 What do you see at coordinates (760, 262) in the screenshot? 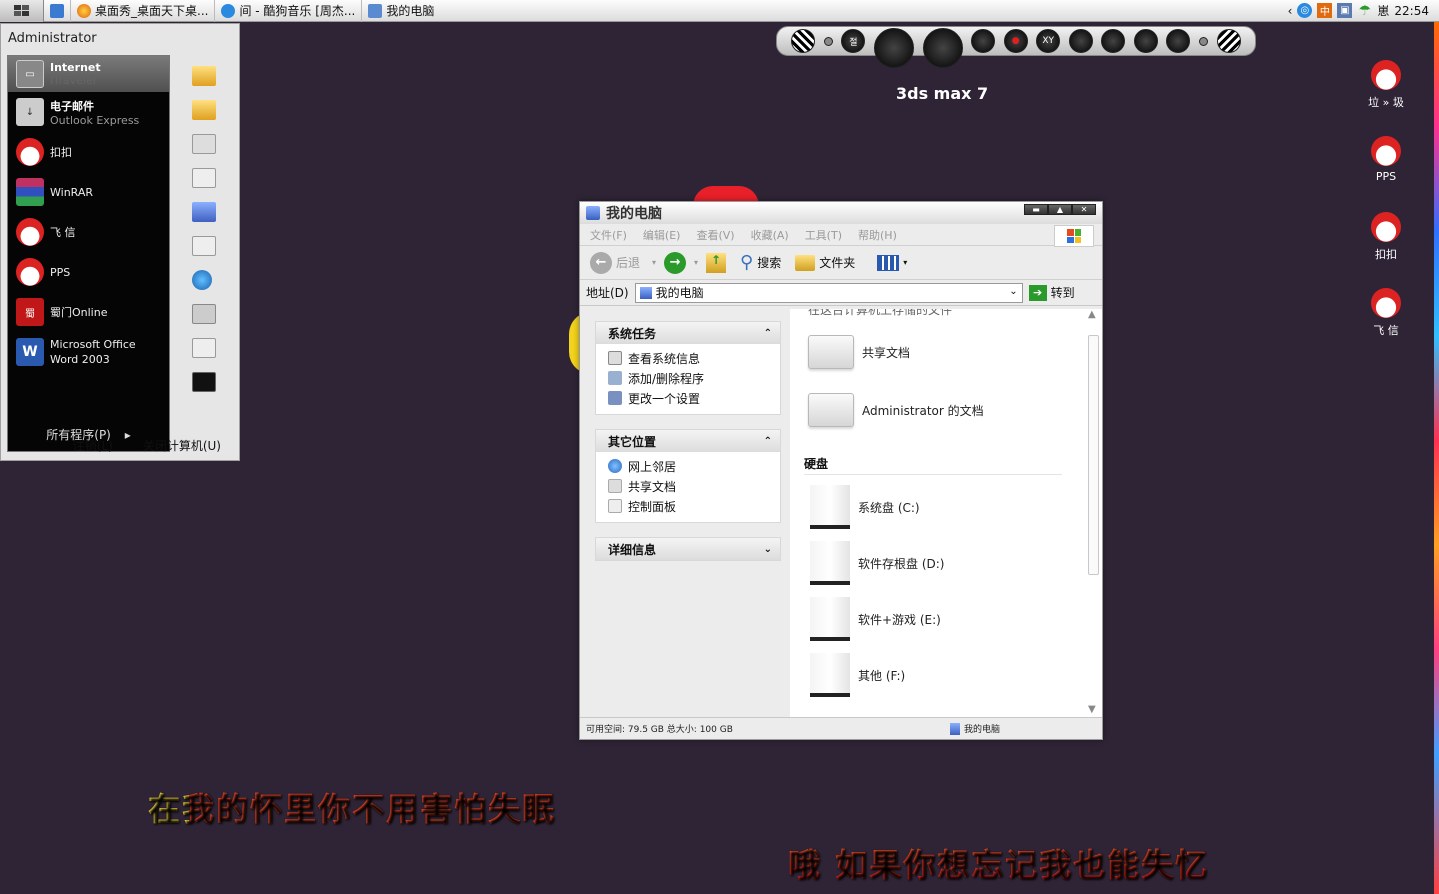
I see `search-button: ⚲ 搜索` at bounding box center [760, 262].